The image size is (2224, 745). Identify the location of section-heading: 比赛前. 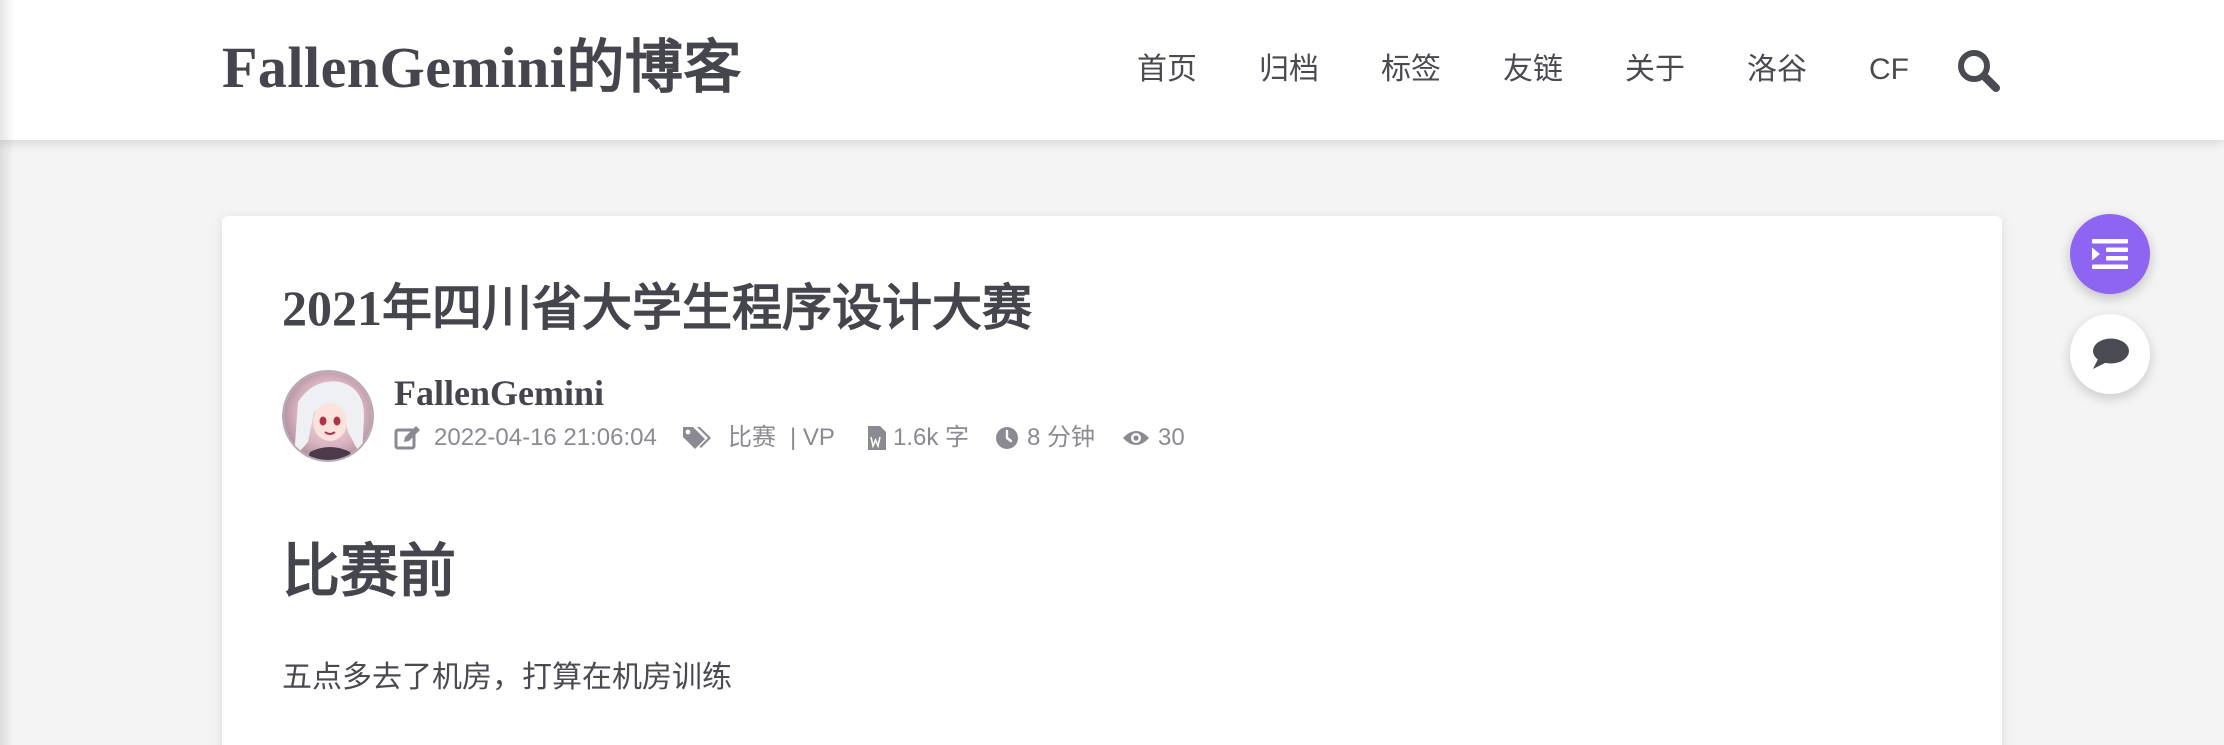
(369, 571).